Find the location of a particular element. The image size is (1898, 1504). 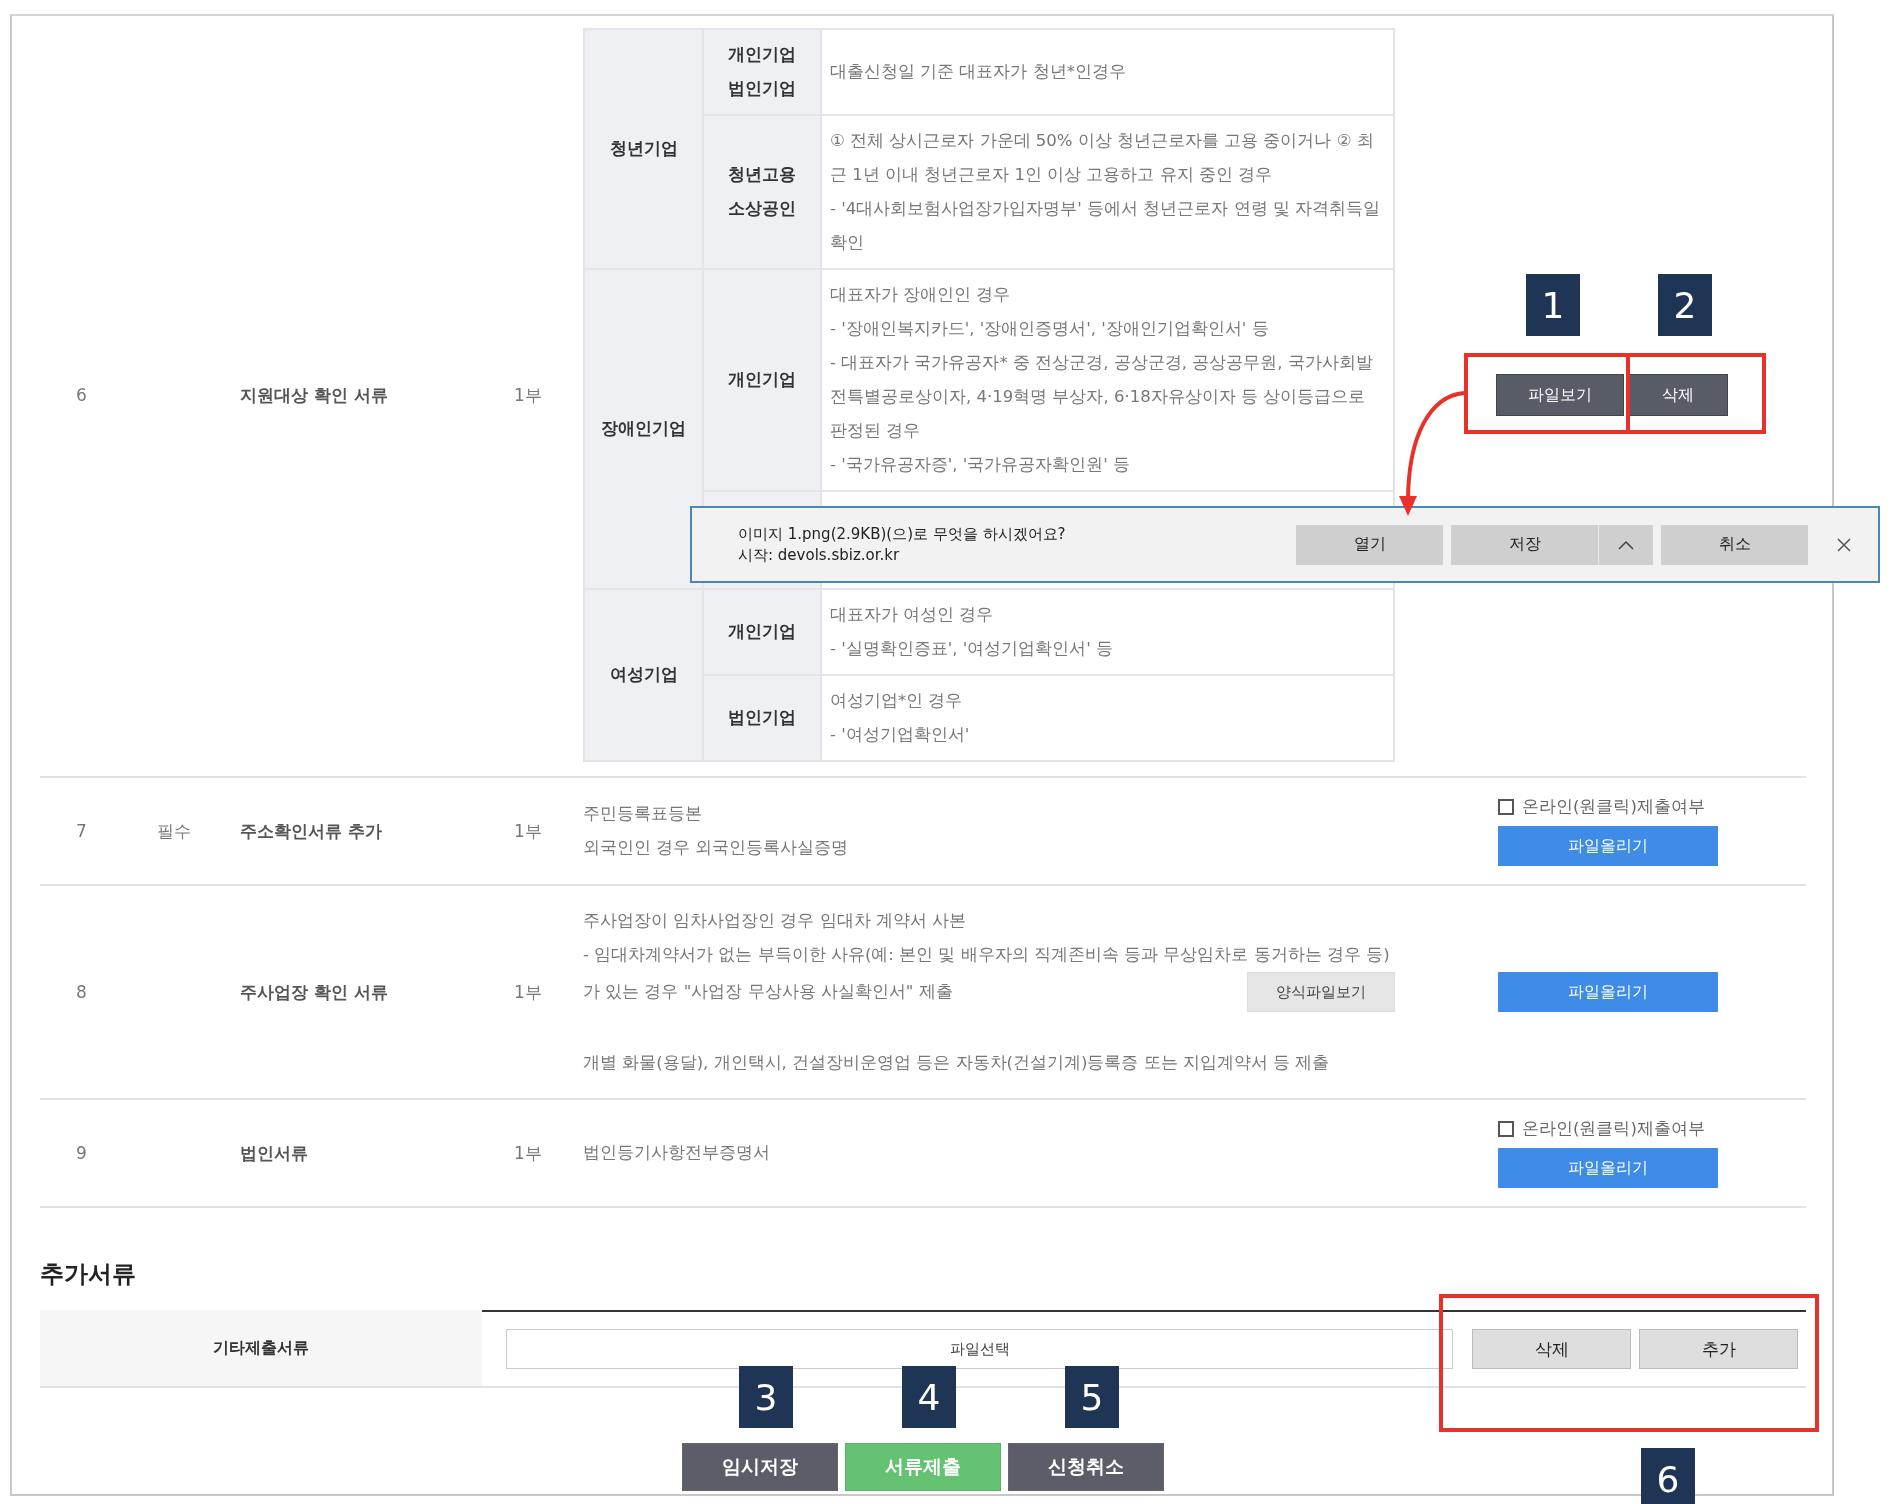

row-number: 7 is located at coordinates (81, 831).